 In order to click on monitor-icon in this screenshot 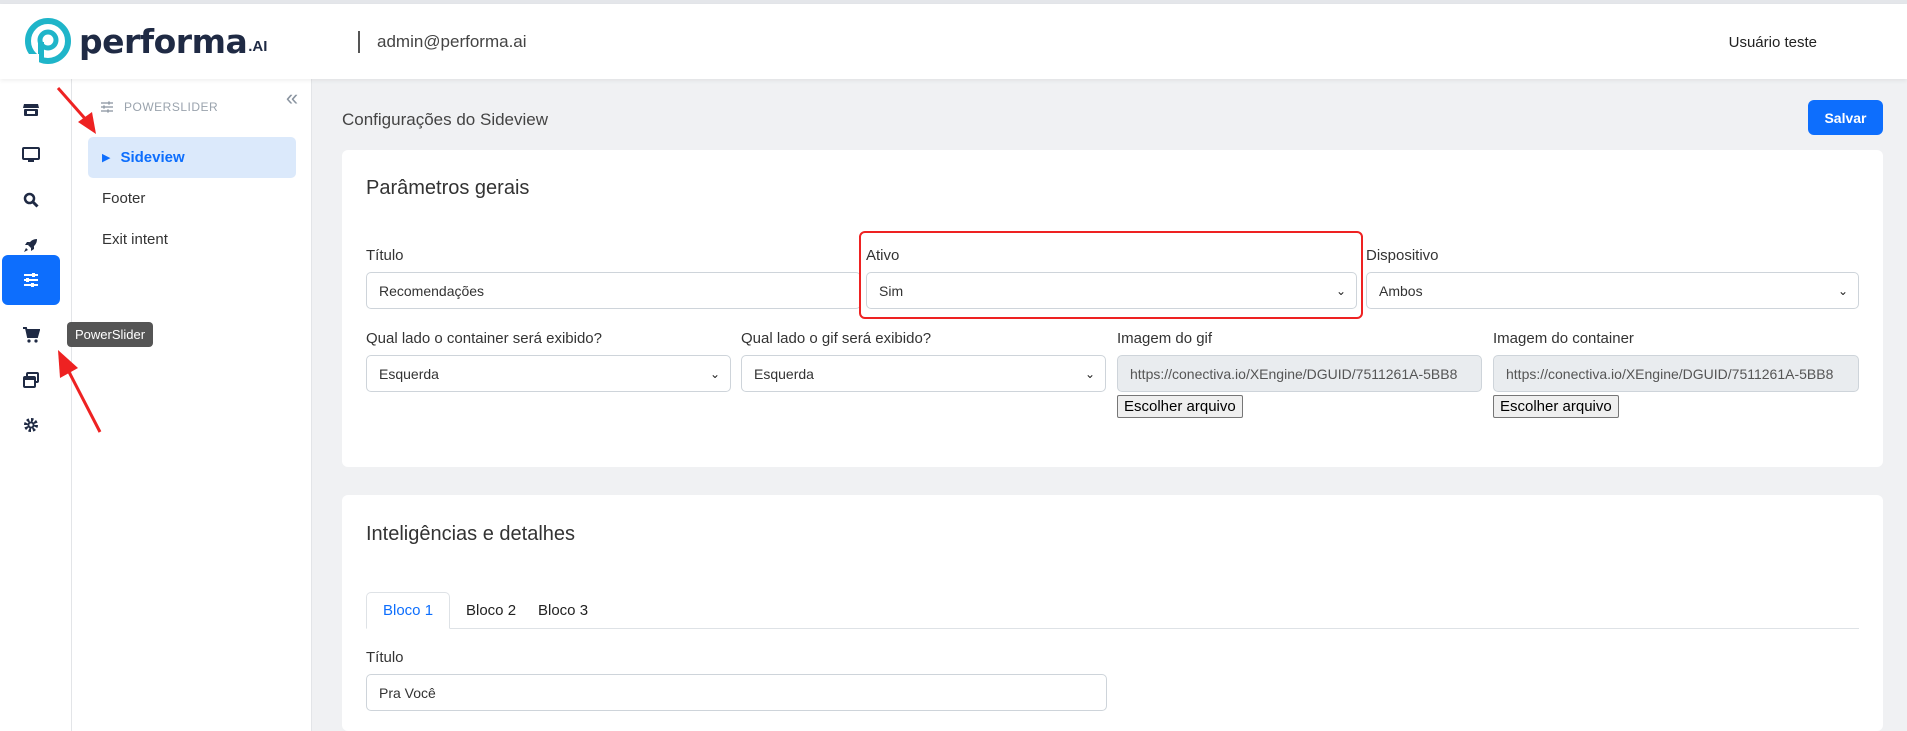, I will do `click(31, 154)`.